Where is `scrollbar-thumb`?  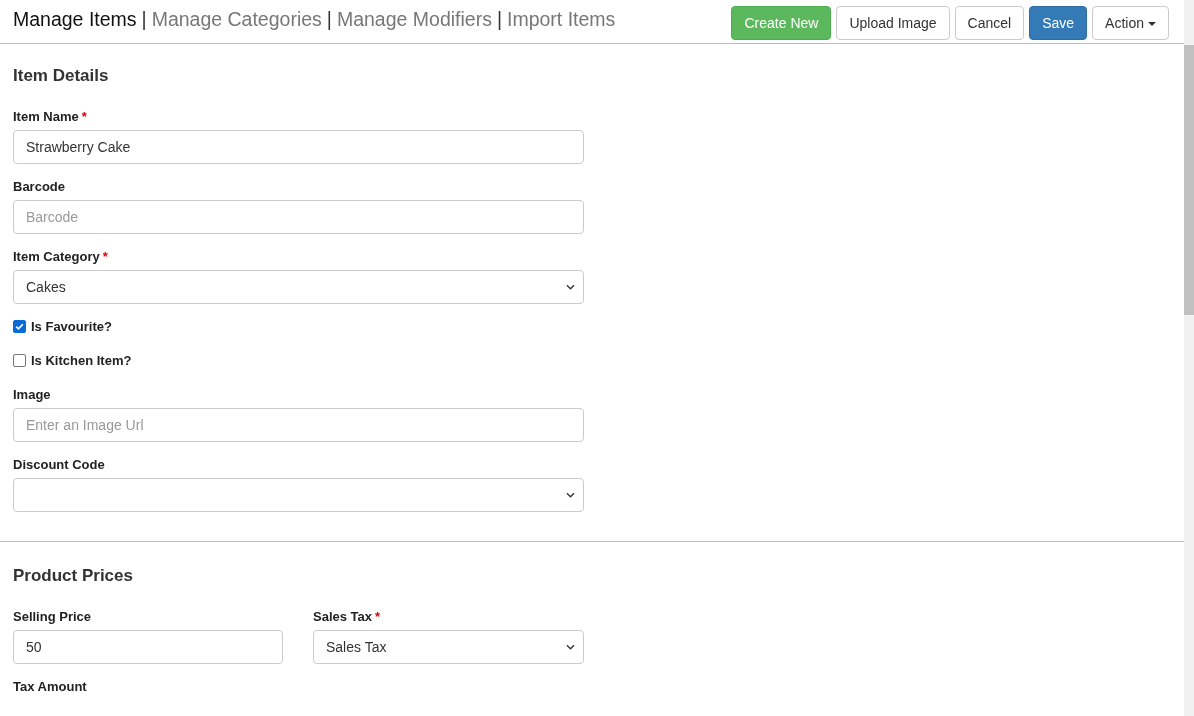 scrollbar-thumb is located at coordinates (1189, 180).